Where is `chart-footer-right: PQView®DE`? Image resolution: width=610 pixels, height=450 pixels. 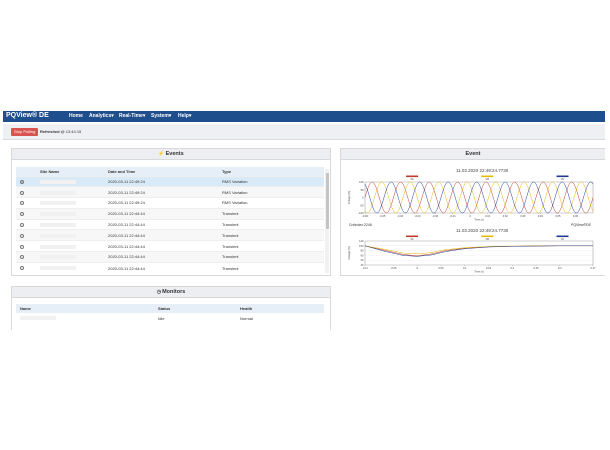
chart-footer-right: PQView®DE is located at coordinates (581, 225).